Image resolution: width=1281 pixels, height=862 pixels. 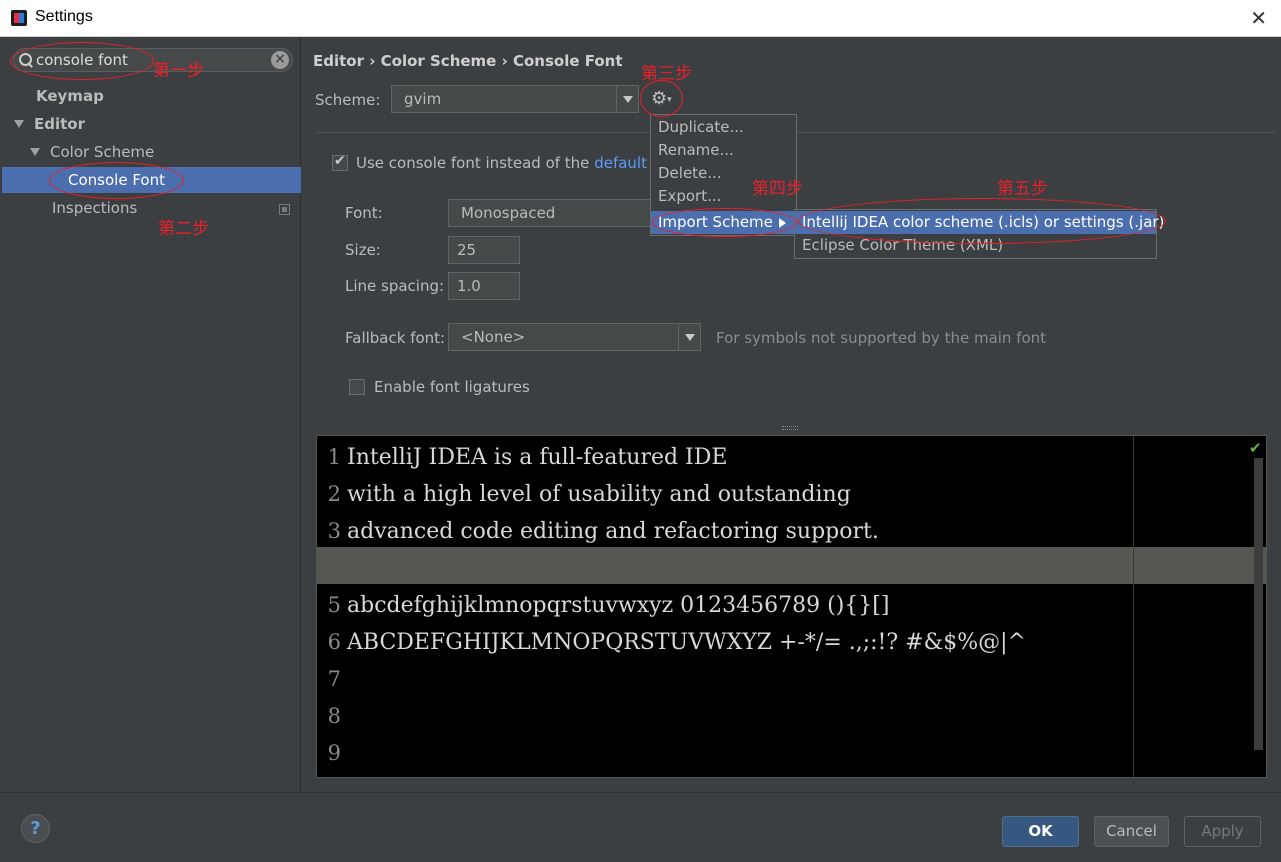 What do you see at coordinates (334, 716) in the screenshot?
I see `line-number: 8` at bounding box center [334, 716].